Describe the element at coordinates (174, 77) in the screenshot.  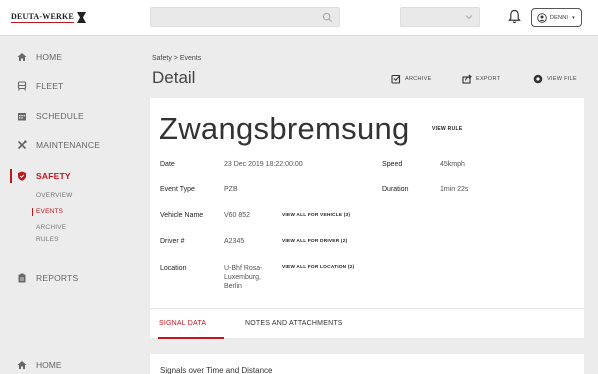
I see `page-title: Detail` at that location.